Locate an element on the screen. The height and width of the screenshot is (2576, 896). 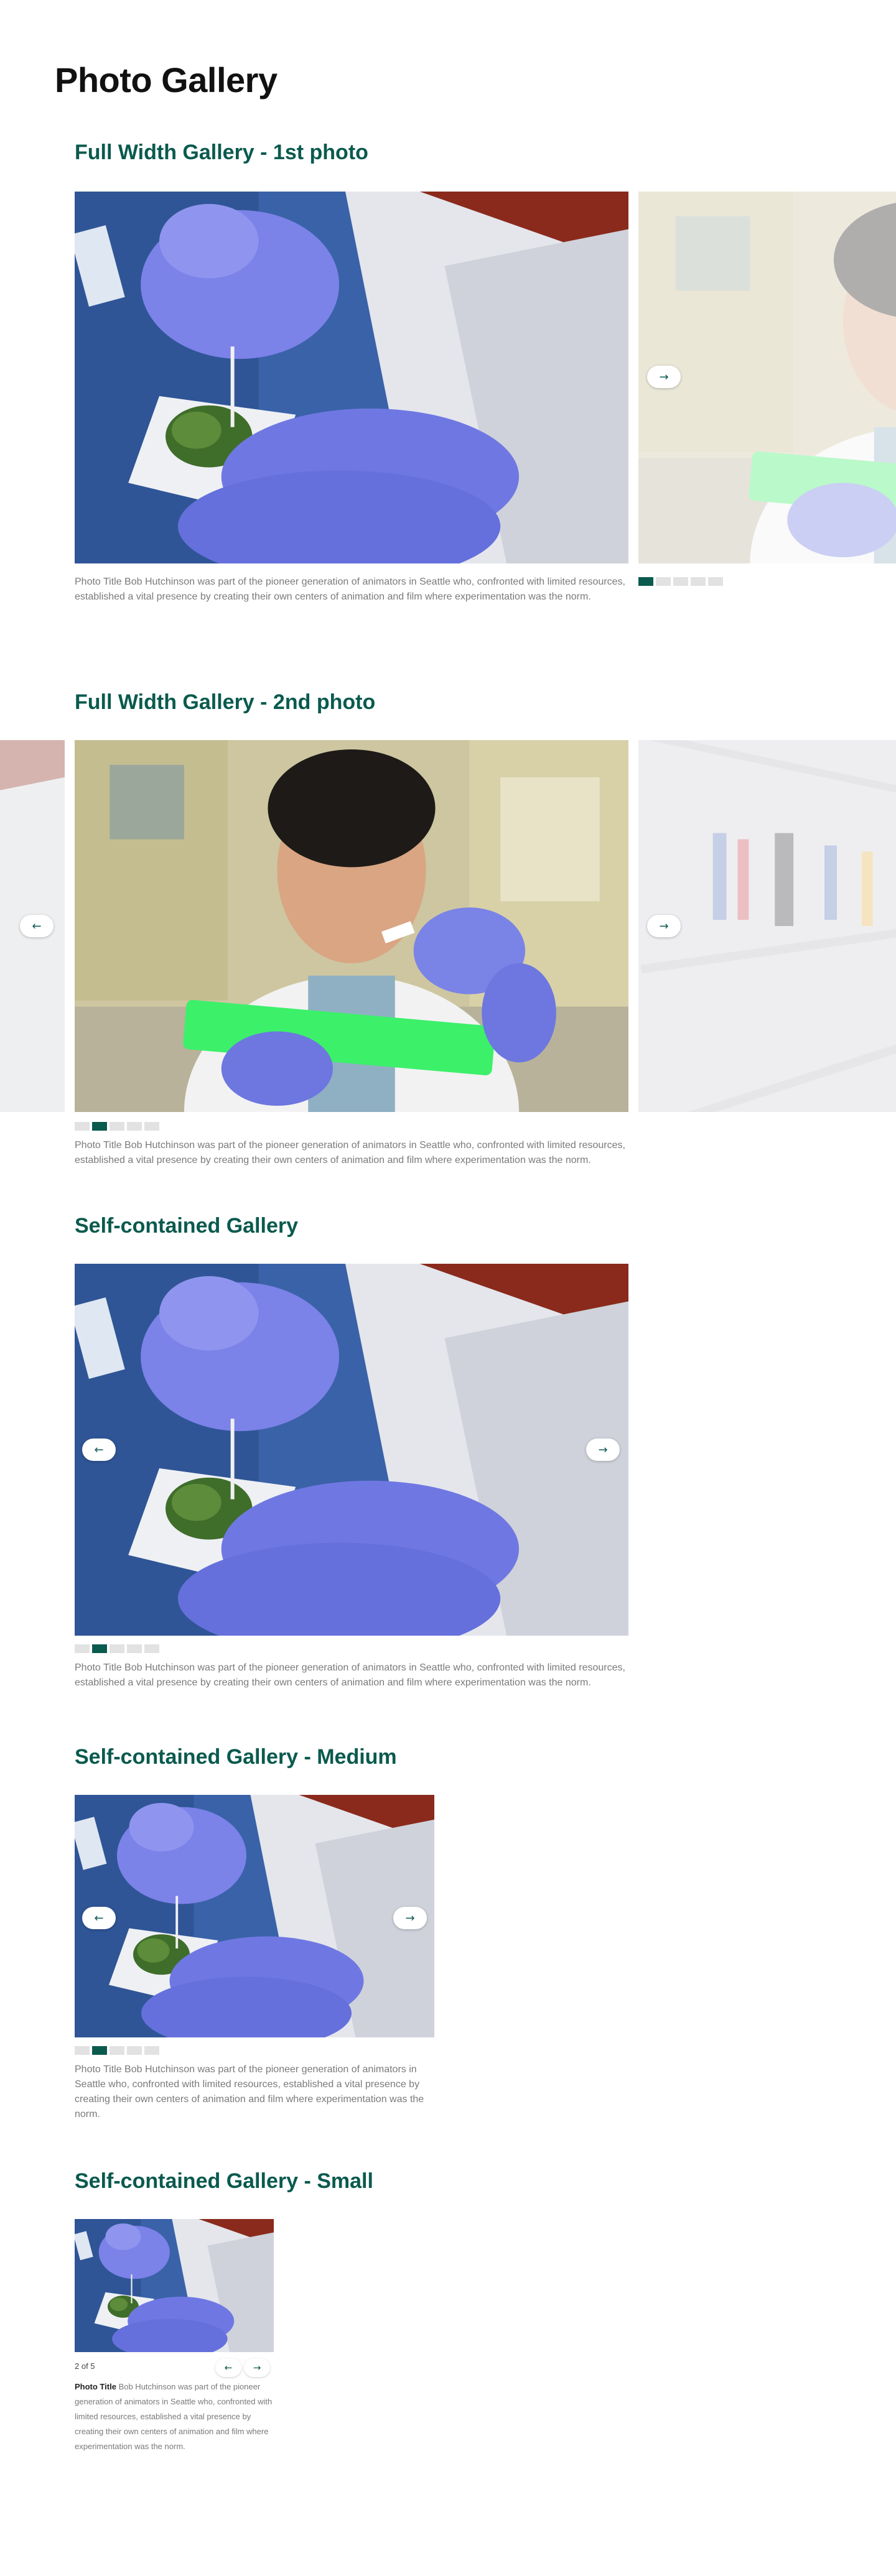
section-title-medium: Self-contained Gallery - Medium is located at coordinates (236, 1757).